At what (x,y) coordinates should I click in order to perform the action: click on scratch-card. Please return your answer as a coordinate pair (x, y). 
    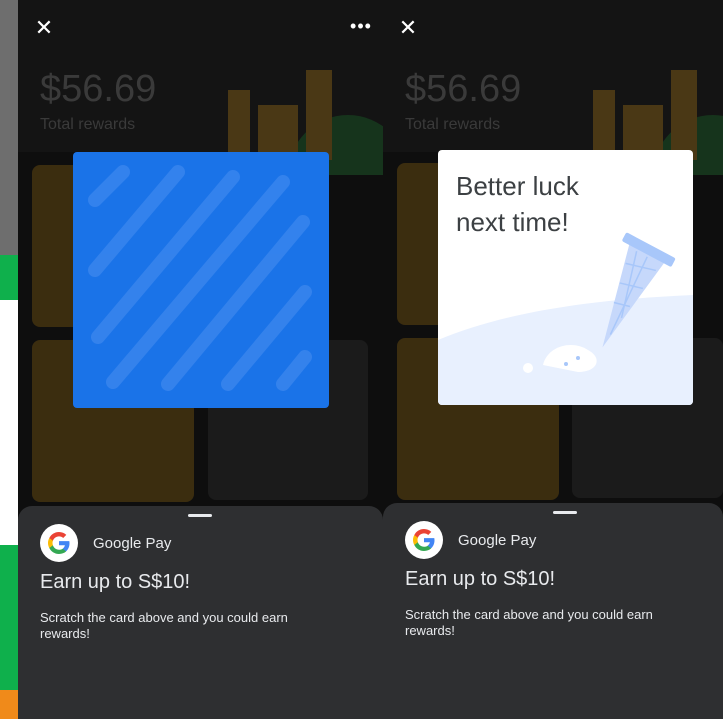
    Looking at the image, I should click on (201, 280).